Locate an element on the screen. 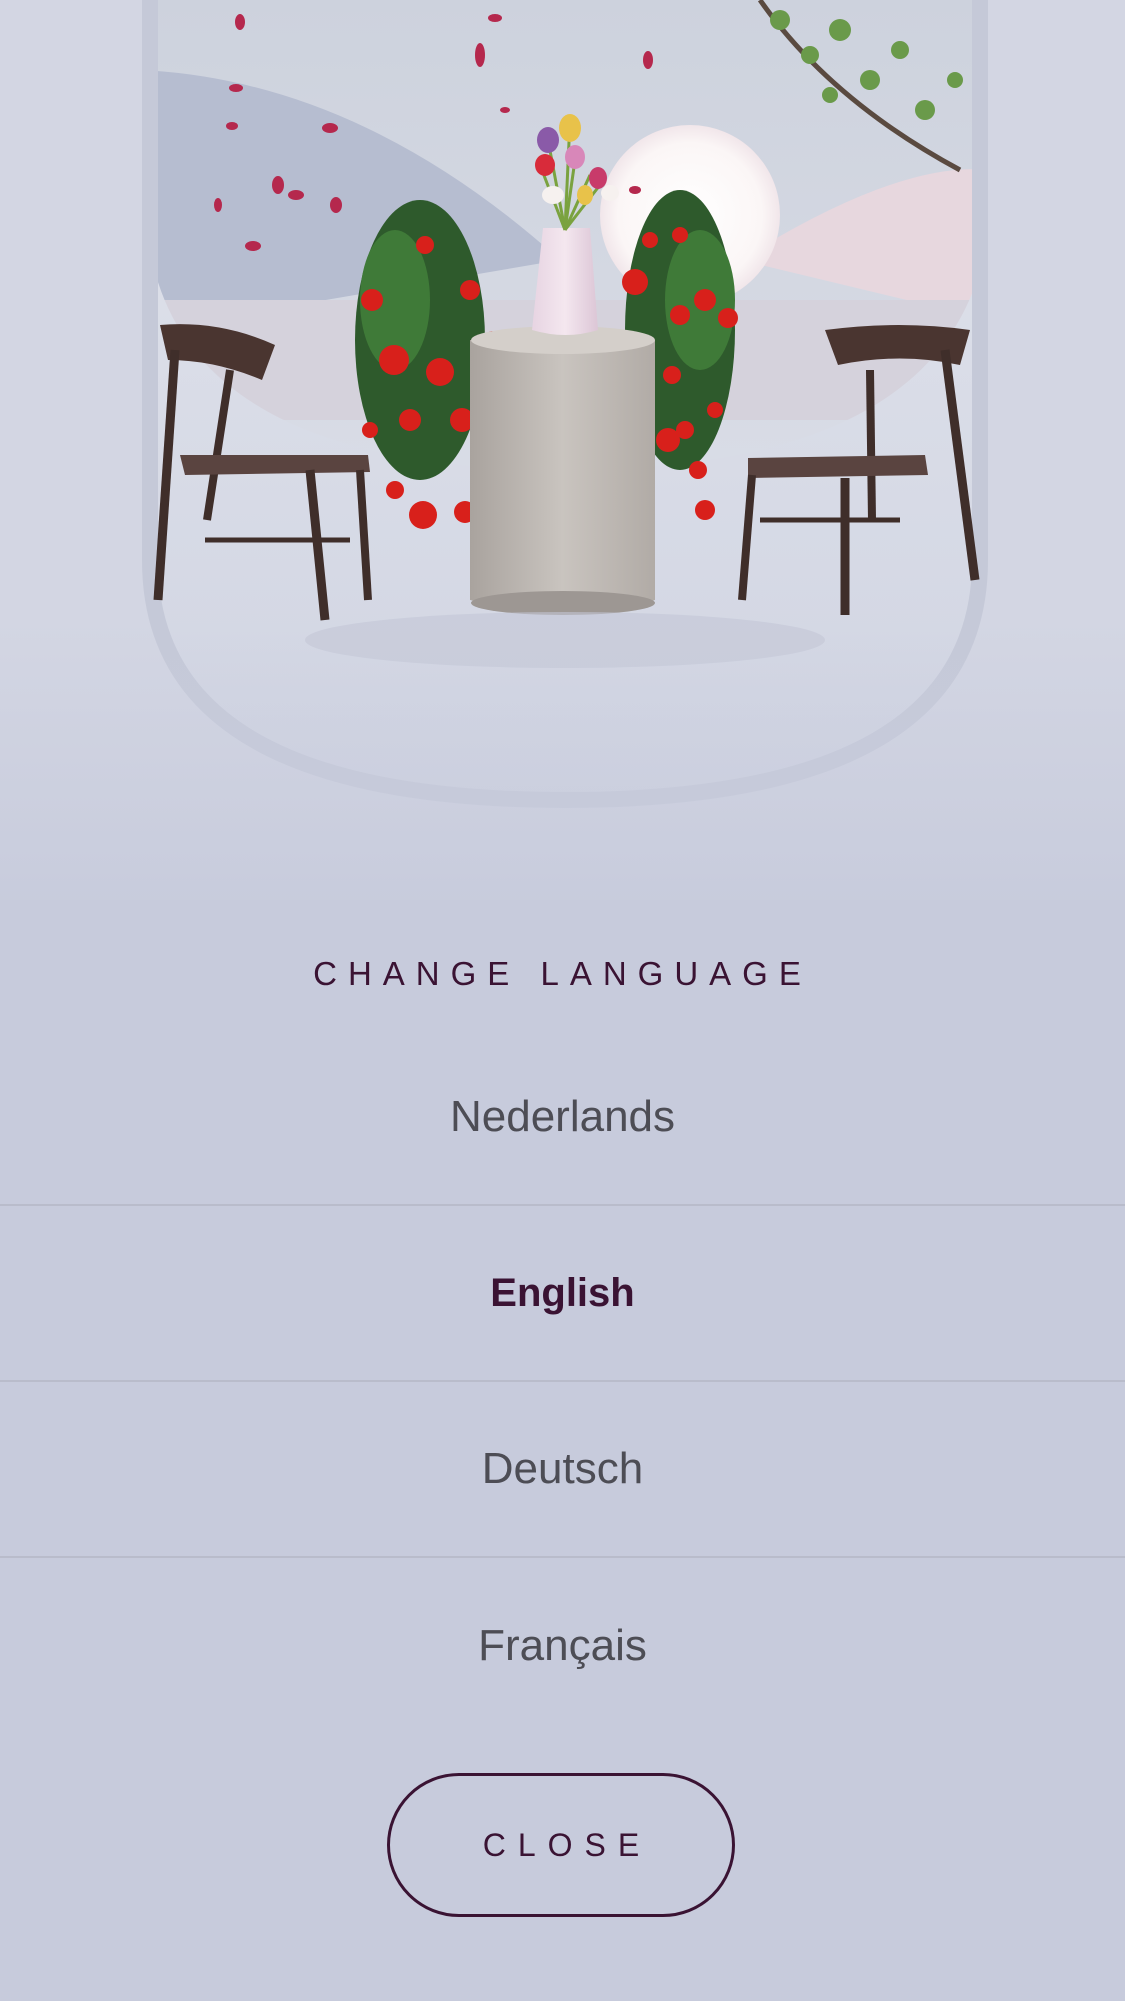 Image resolution: width=1125 pixels, height=2001 pixels. language-option-francais: Français is located at coordinates (562, 1646).